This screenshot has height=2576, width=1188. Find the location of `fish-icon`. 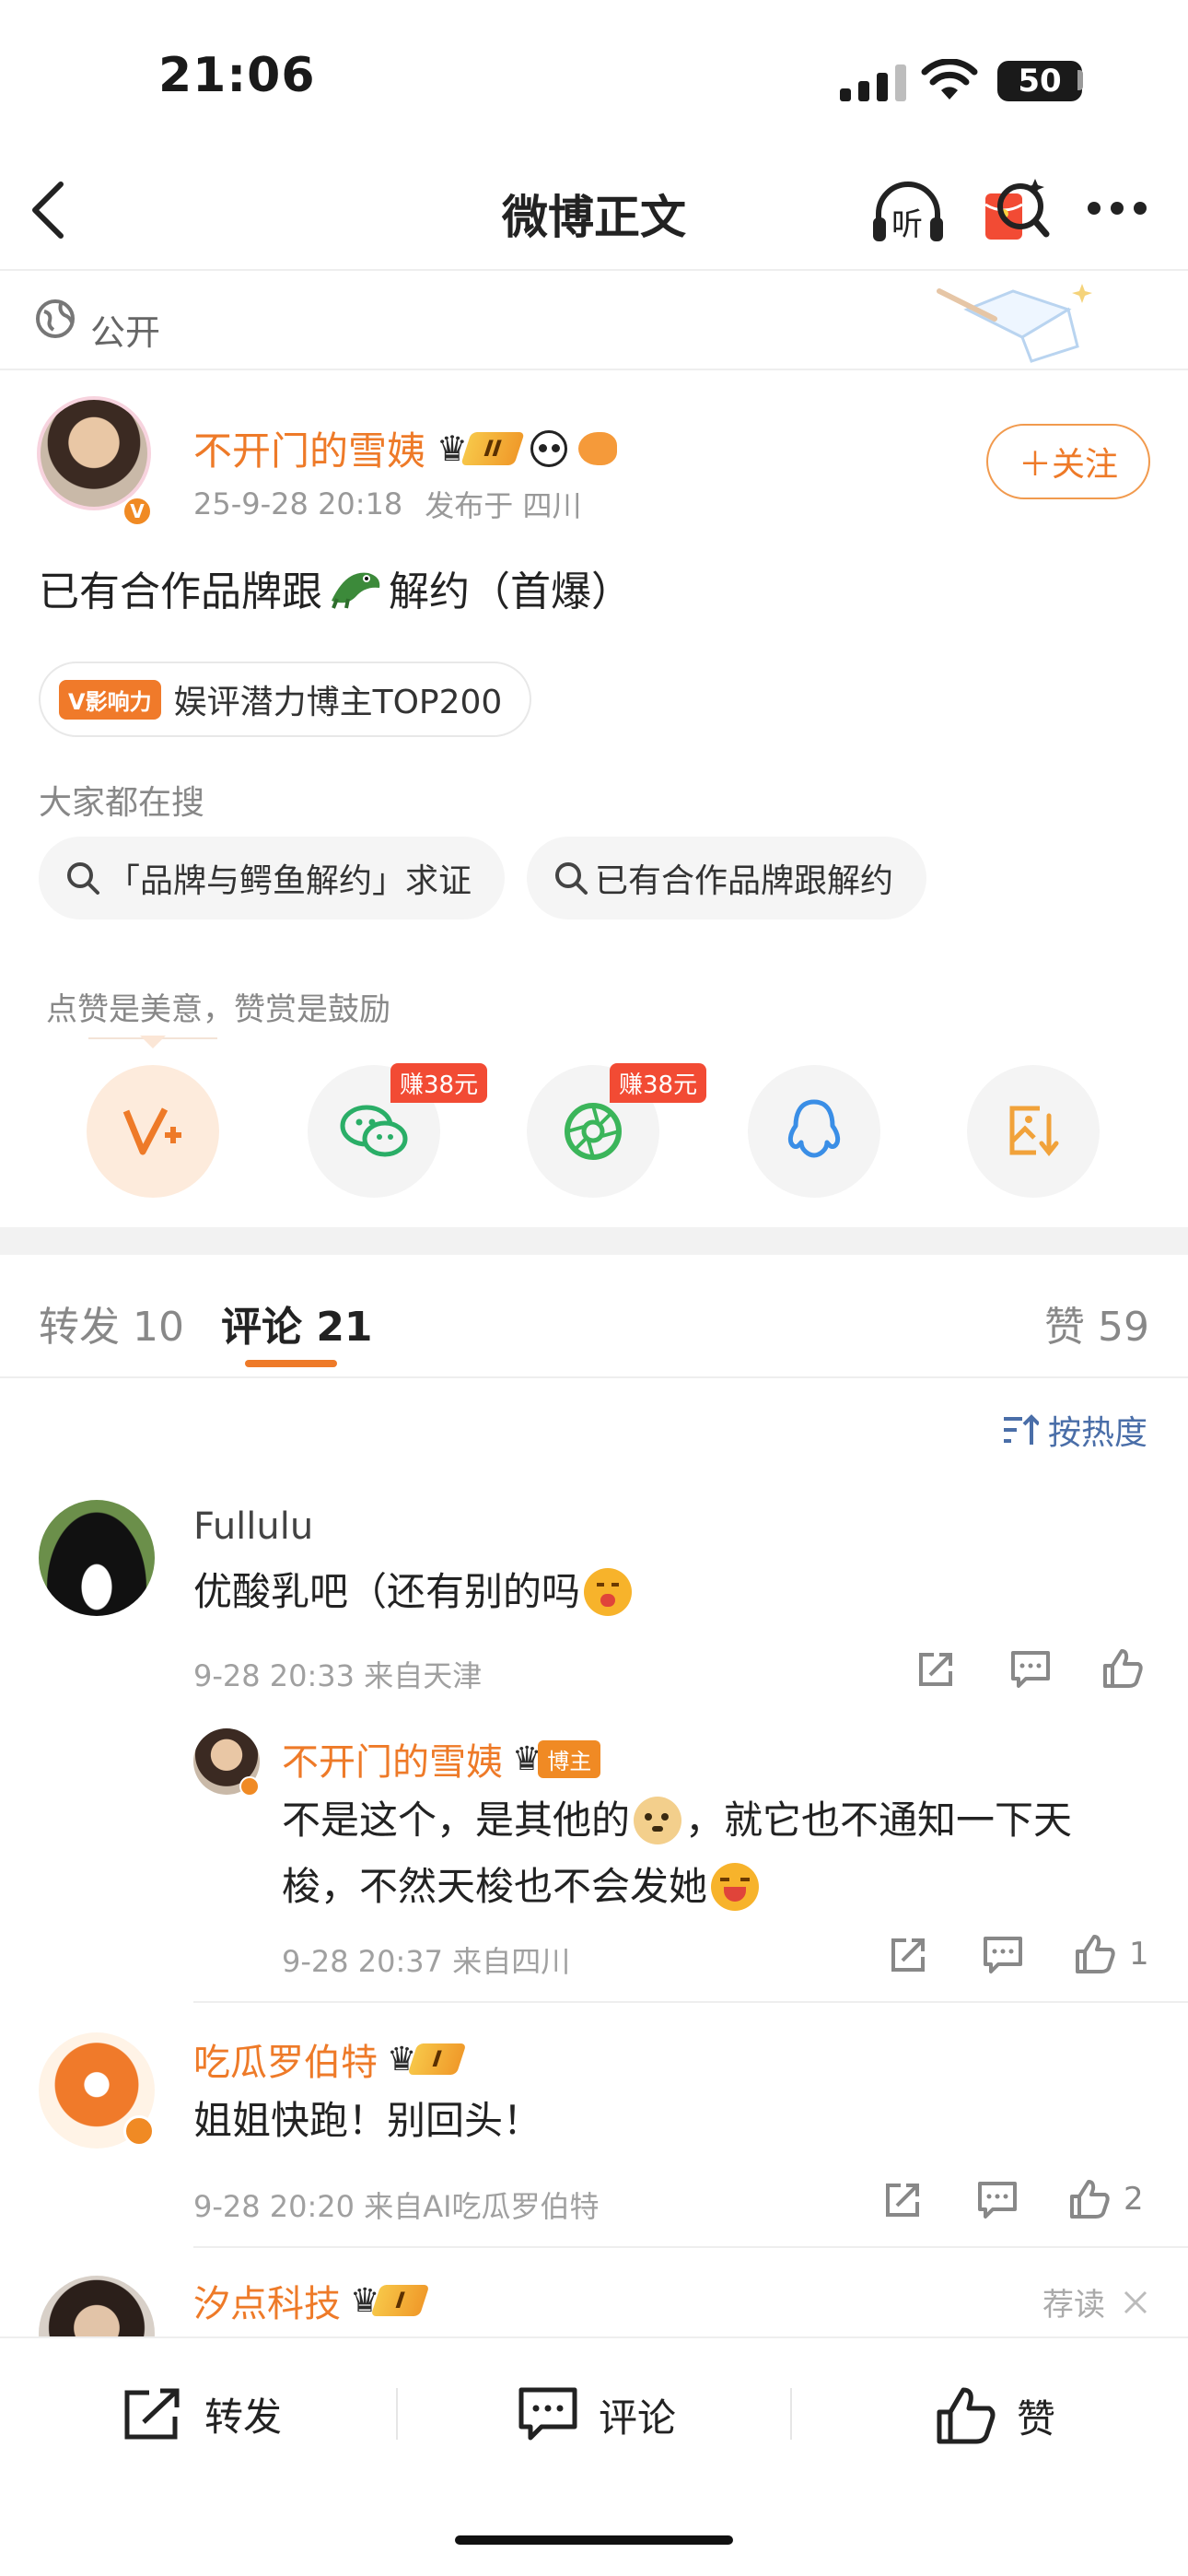

fish-icon is located at coordinates (597, 448).